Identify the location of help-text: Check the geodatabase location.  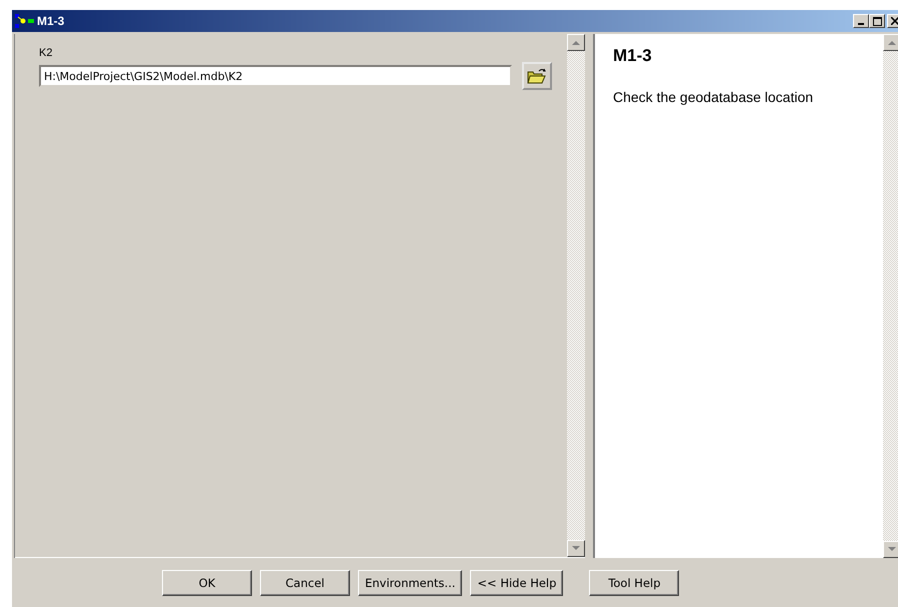
(713, 97).